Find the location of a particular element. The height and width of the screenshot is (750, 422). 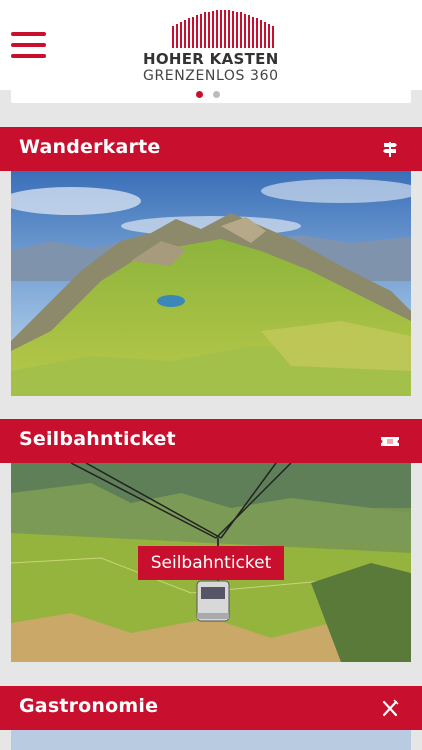

pagination-dot is located at coordinates (216, 94).